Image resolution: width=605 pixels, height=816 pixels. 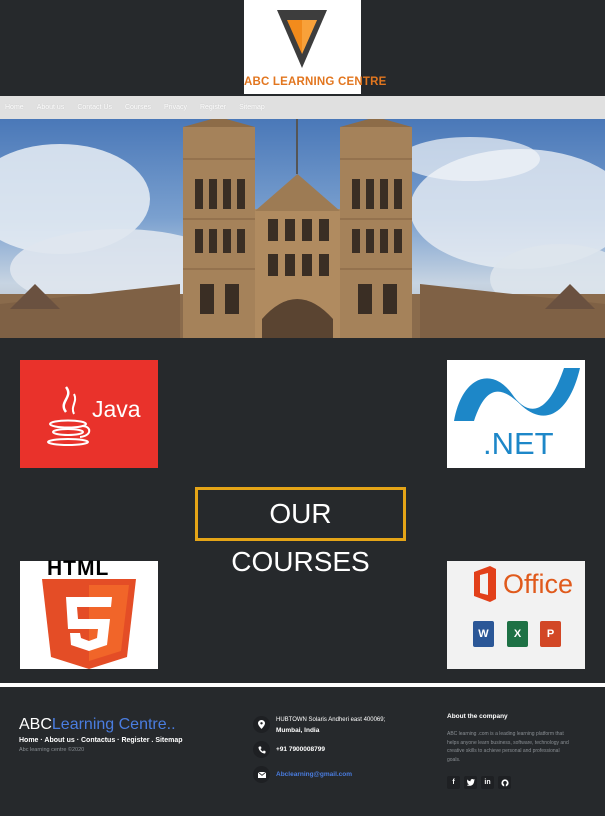 I want to click on dotnet-wave-icon, so click(x=517, y=394).